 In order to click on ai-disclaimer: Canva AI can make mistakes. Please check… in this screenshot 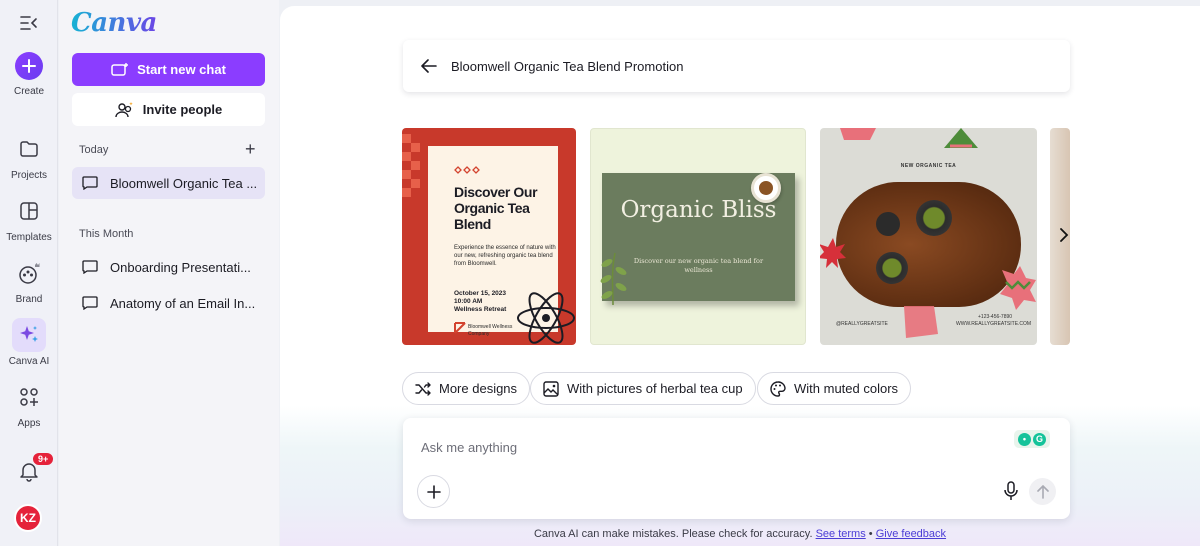, I will do `click(740, 534)`.